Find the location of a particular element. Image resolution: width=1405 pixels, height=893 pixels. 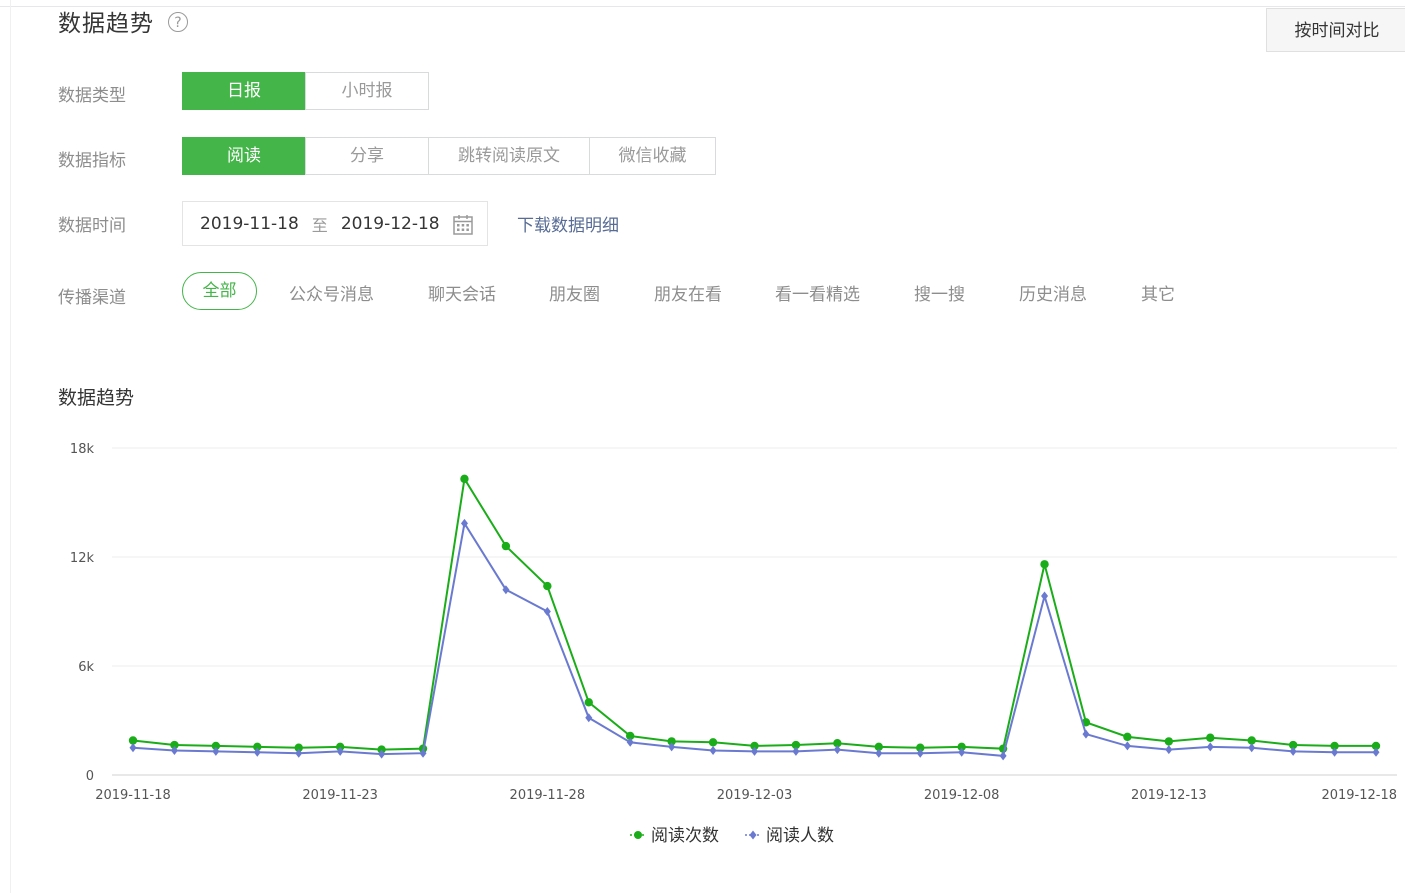

download-details-link: 下载数据明细 is located at coordinates (568, 223).